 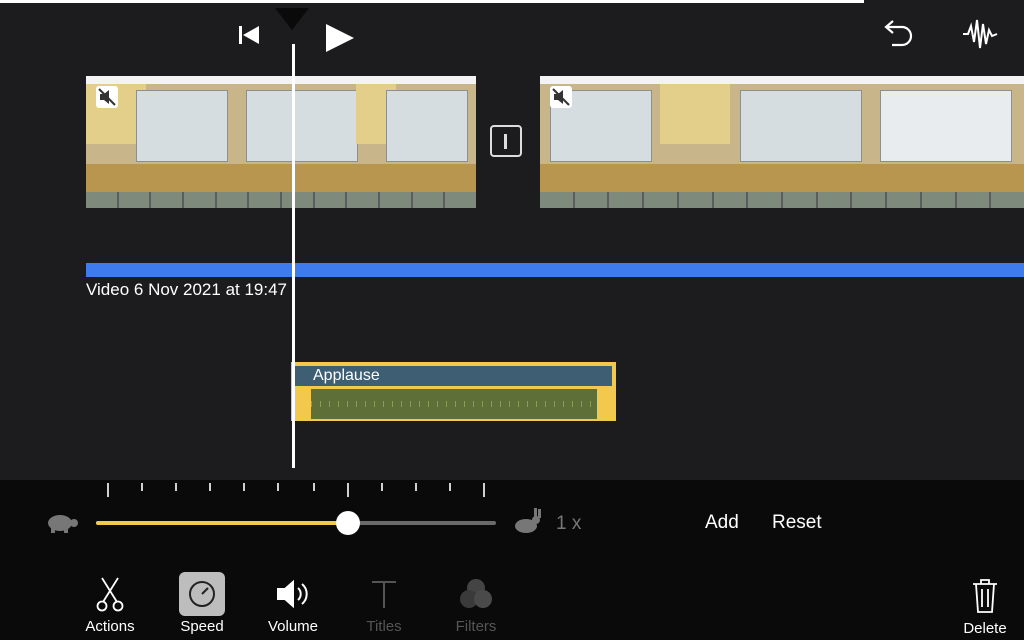 I want to click on audio-clip-body, so click(x=454, y=404).